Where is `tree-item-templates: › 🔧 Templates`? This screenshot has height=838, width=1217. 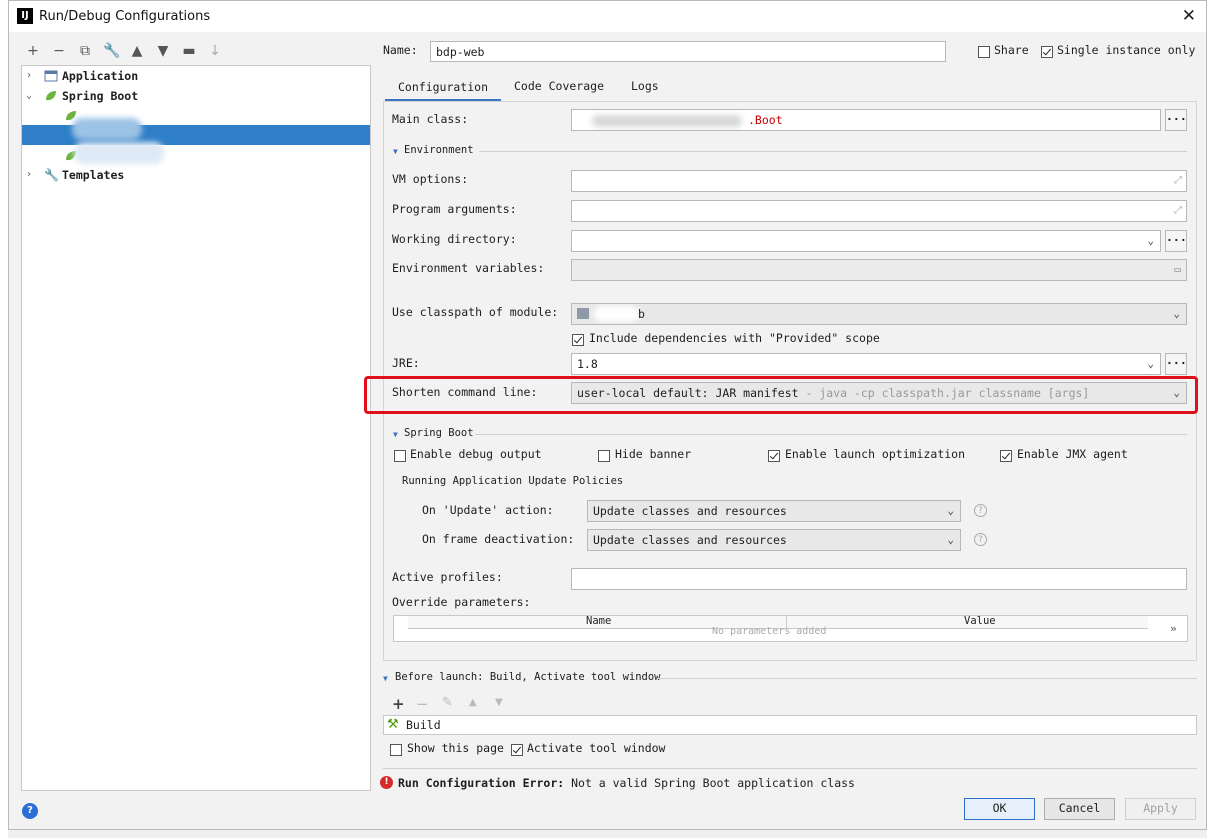 tree-item-templates: › 🔧 Templates is located at coordinates (196, 175).